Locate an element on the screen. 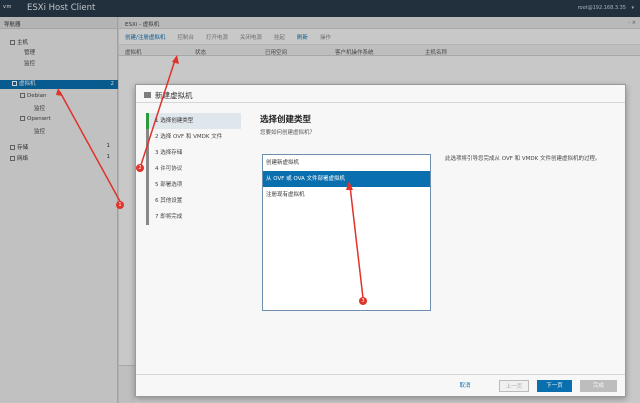  arrow-3-line is located at coordinates (356, 242).